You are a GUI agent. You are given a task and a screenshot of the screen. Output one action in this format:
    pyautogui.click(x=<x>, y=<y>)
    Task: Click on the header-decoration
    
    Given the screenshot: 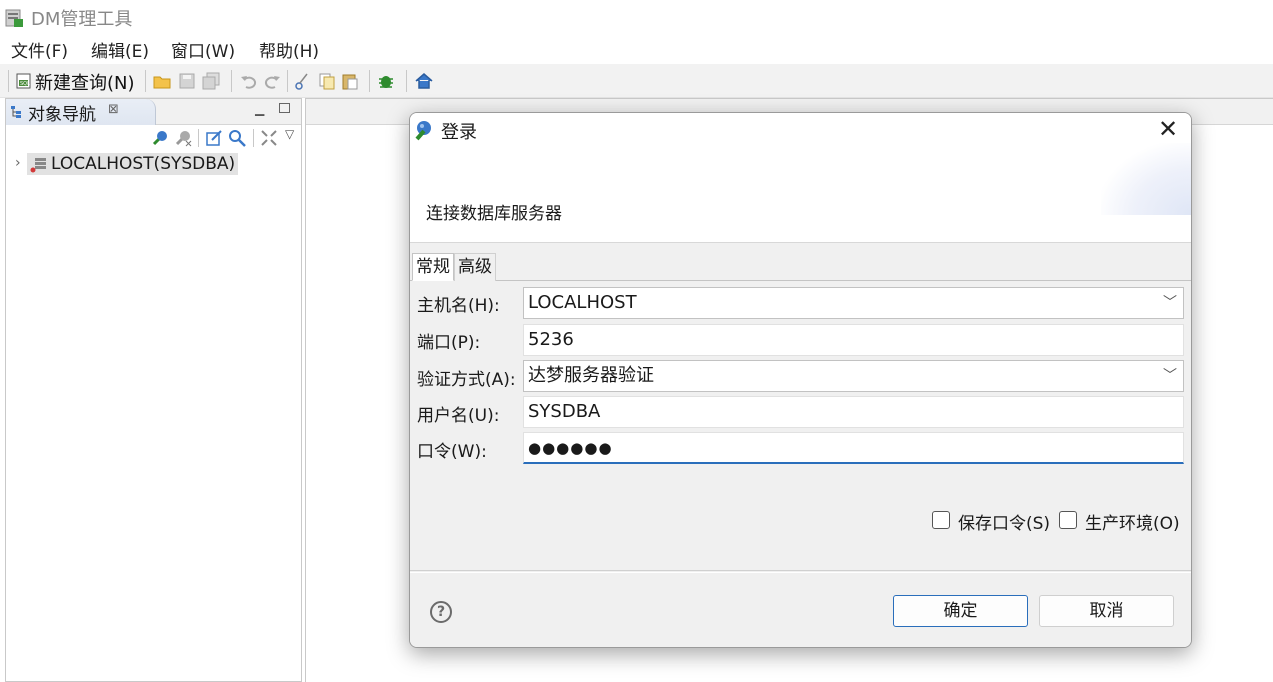 What is the action you would take?
    pyautogui.click(x=1146, y=179)
    